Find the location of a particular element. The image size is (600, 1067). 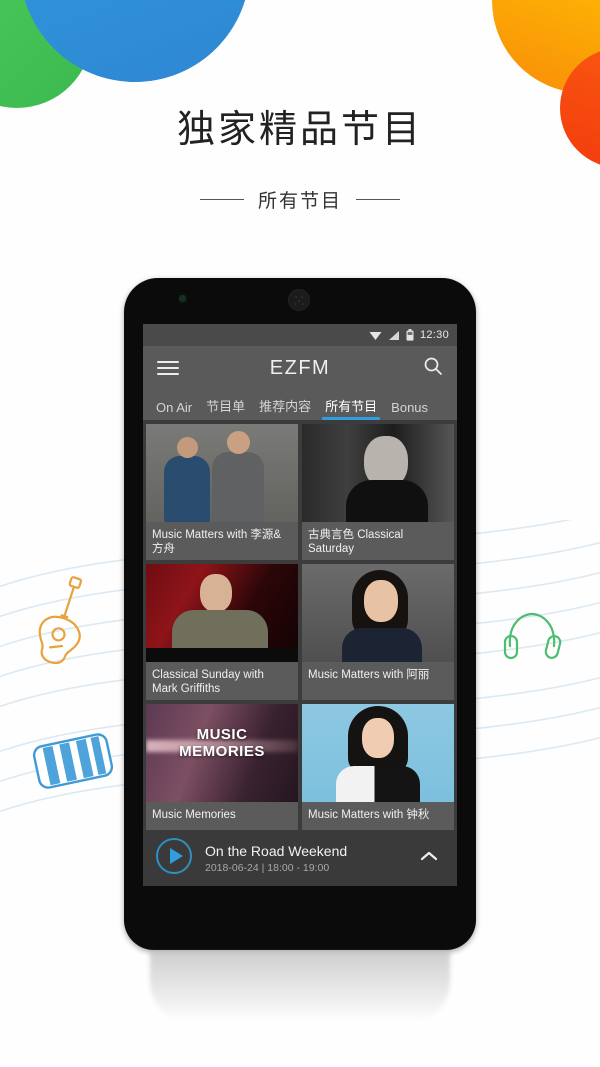

program-card: Music Matters with 李源&方舟 is located at coordinates (222, 492).